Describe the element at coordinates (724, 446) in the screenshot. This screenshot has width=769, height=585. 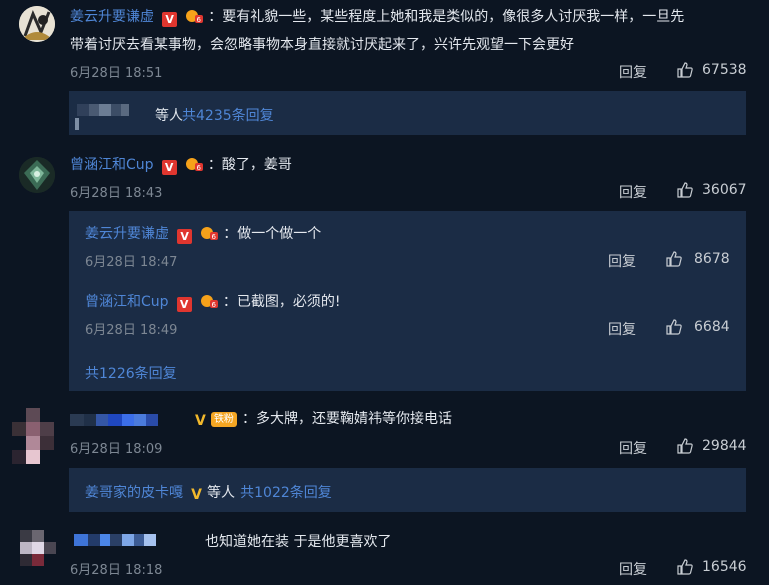
I see `like-count: 29844` at that location.